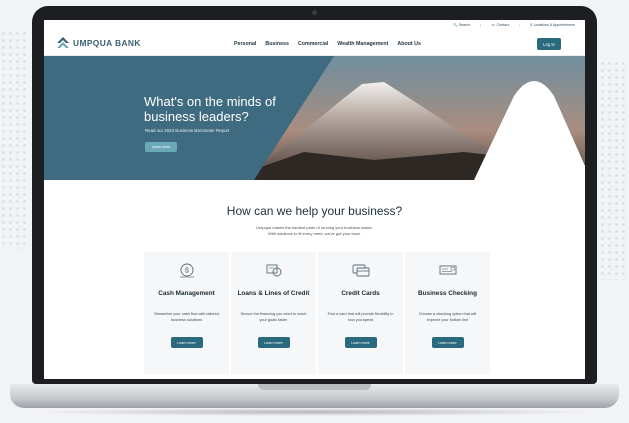 The image size is (629, 423). What do you see at coordinates (161, 147) in the screenshot?
I see `hero-learn-more-button: Learn more` at bounding box center [161, 147].